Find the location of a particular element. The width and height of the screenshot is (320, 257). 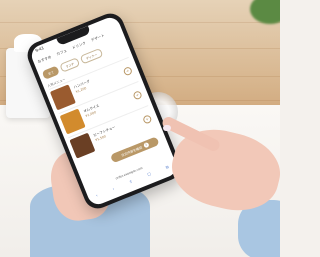

food-thumbnail is located at coordinates (82, 145).